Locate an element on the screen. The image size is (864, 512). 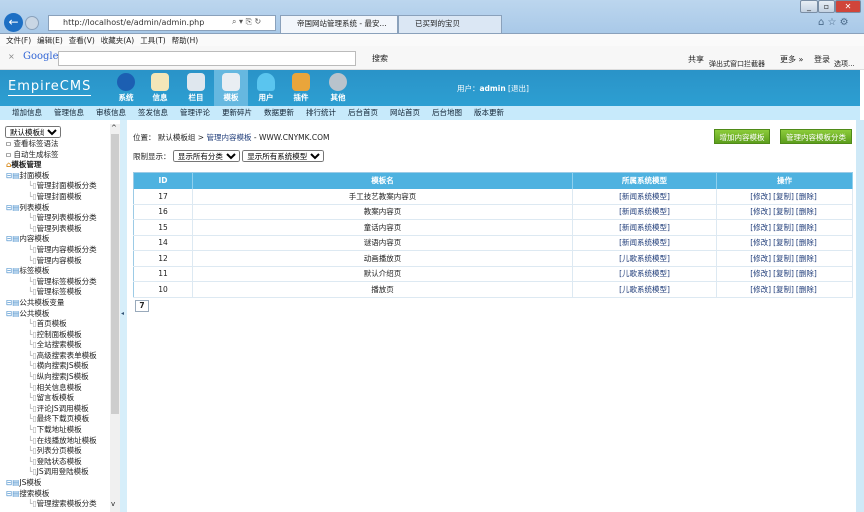
subnav-item: 管理信息 is located at coordinates (69, 113).